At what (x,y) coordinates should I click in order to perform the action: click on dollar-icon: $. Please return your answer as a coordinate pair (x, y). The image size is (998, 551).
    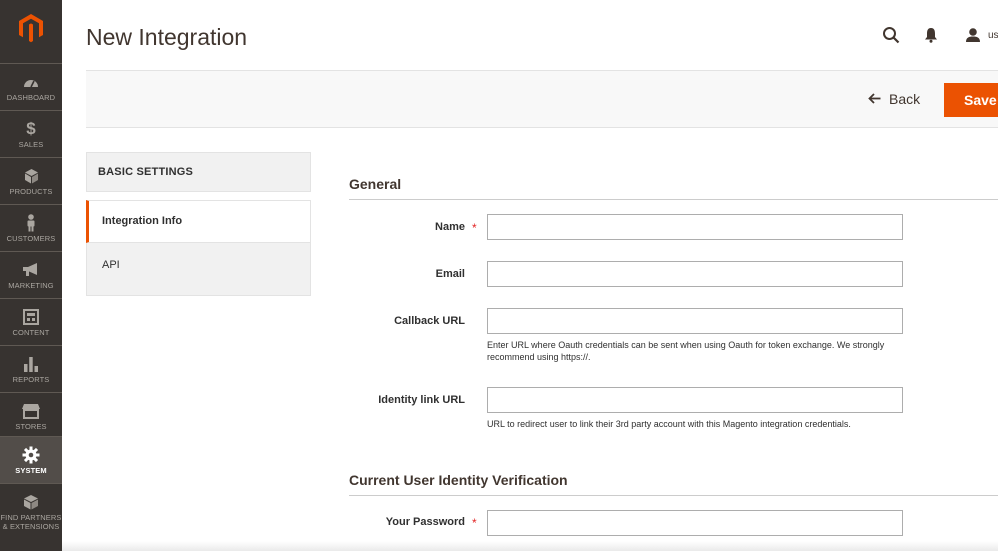
    Looking at the image, I should click on (31, 128).